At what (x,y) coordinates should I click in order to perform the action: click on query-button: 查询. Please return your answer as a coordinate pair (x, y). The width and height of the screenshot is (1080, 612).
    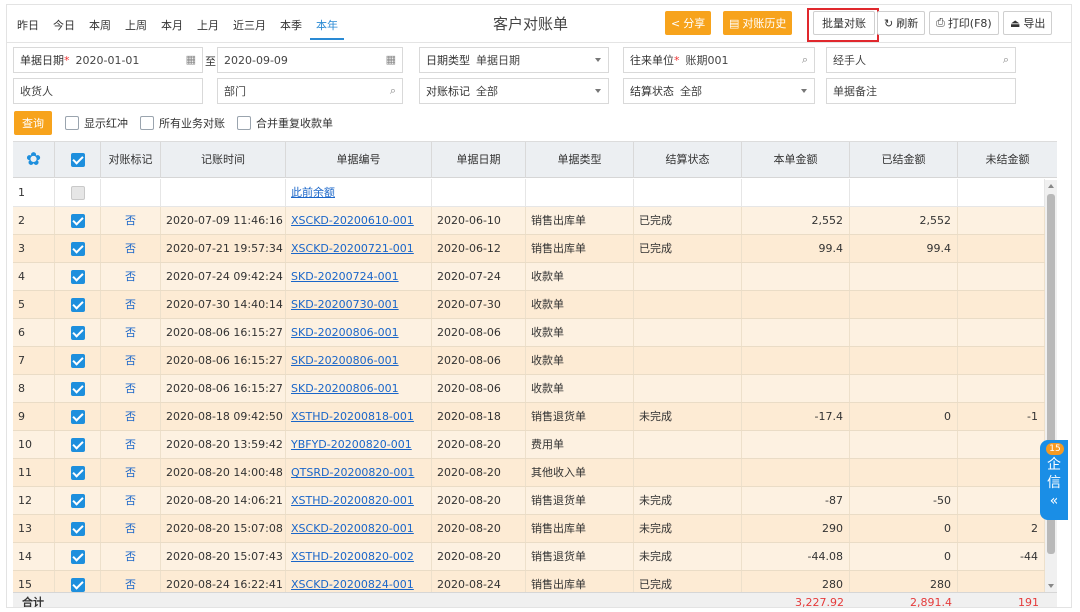
    Looking at the image, I should click on (33, 123).